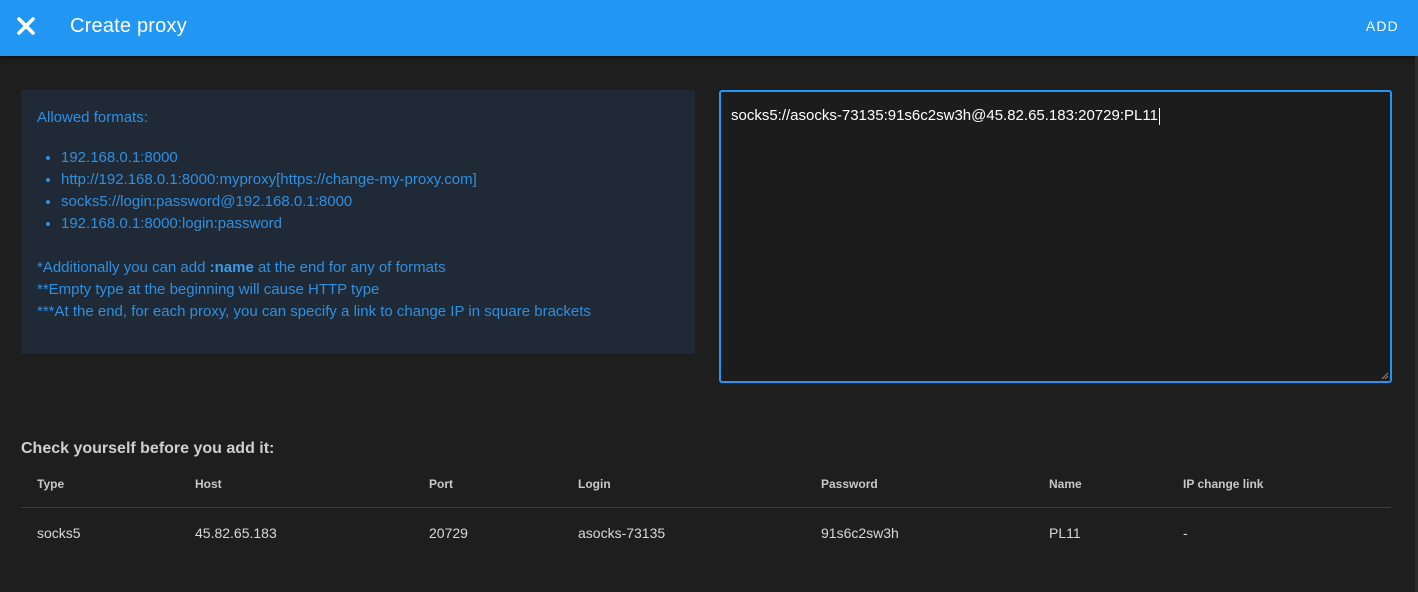  Describe the element at coordinates (1185, 533) in the screenshot. I see `cell-ip-change-link: -` at that location.